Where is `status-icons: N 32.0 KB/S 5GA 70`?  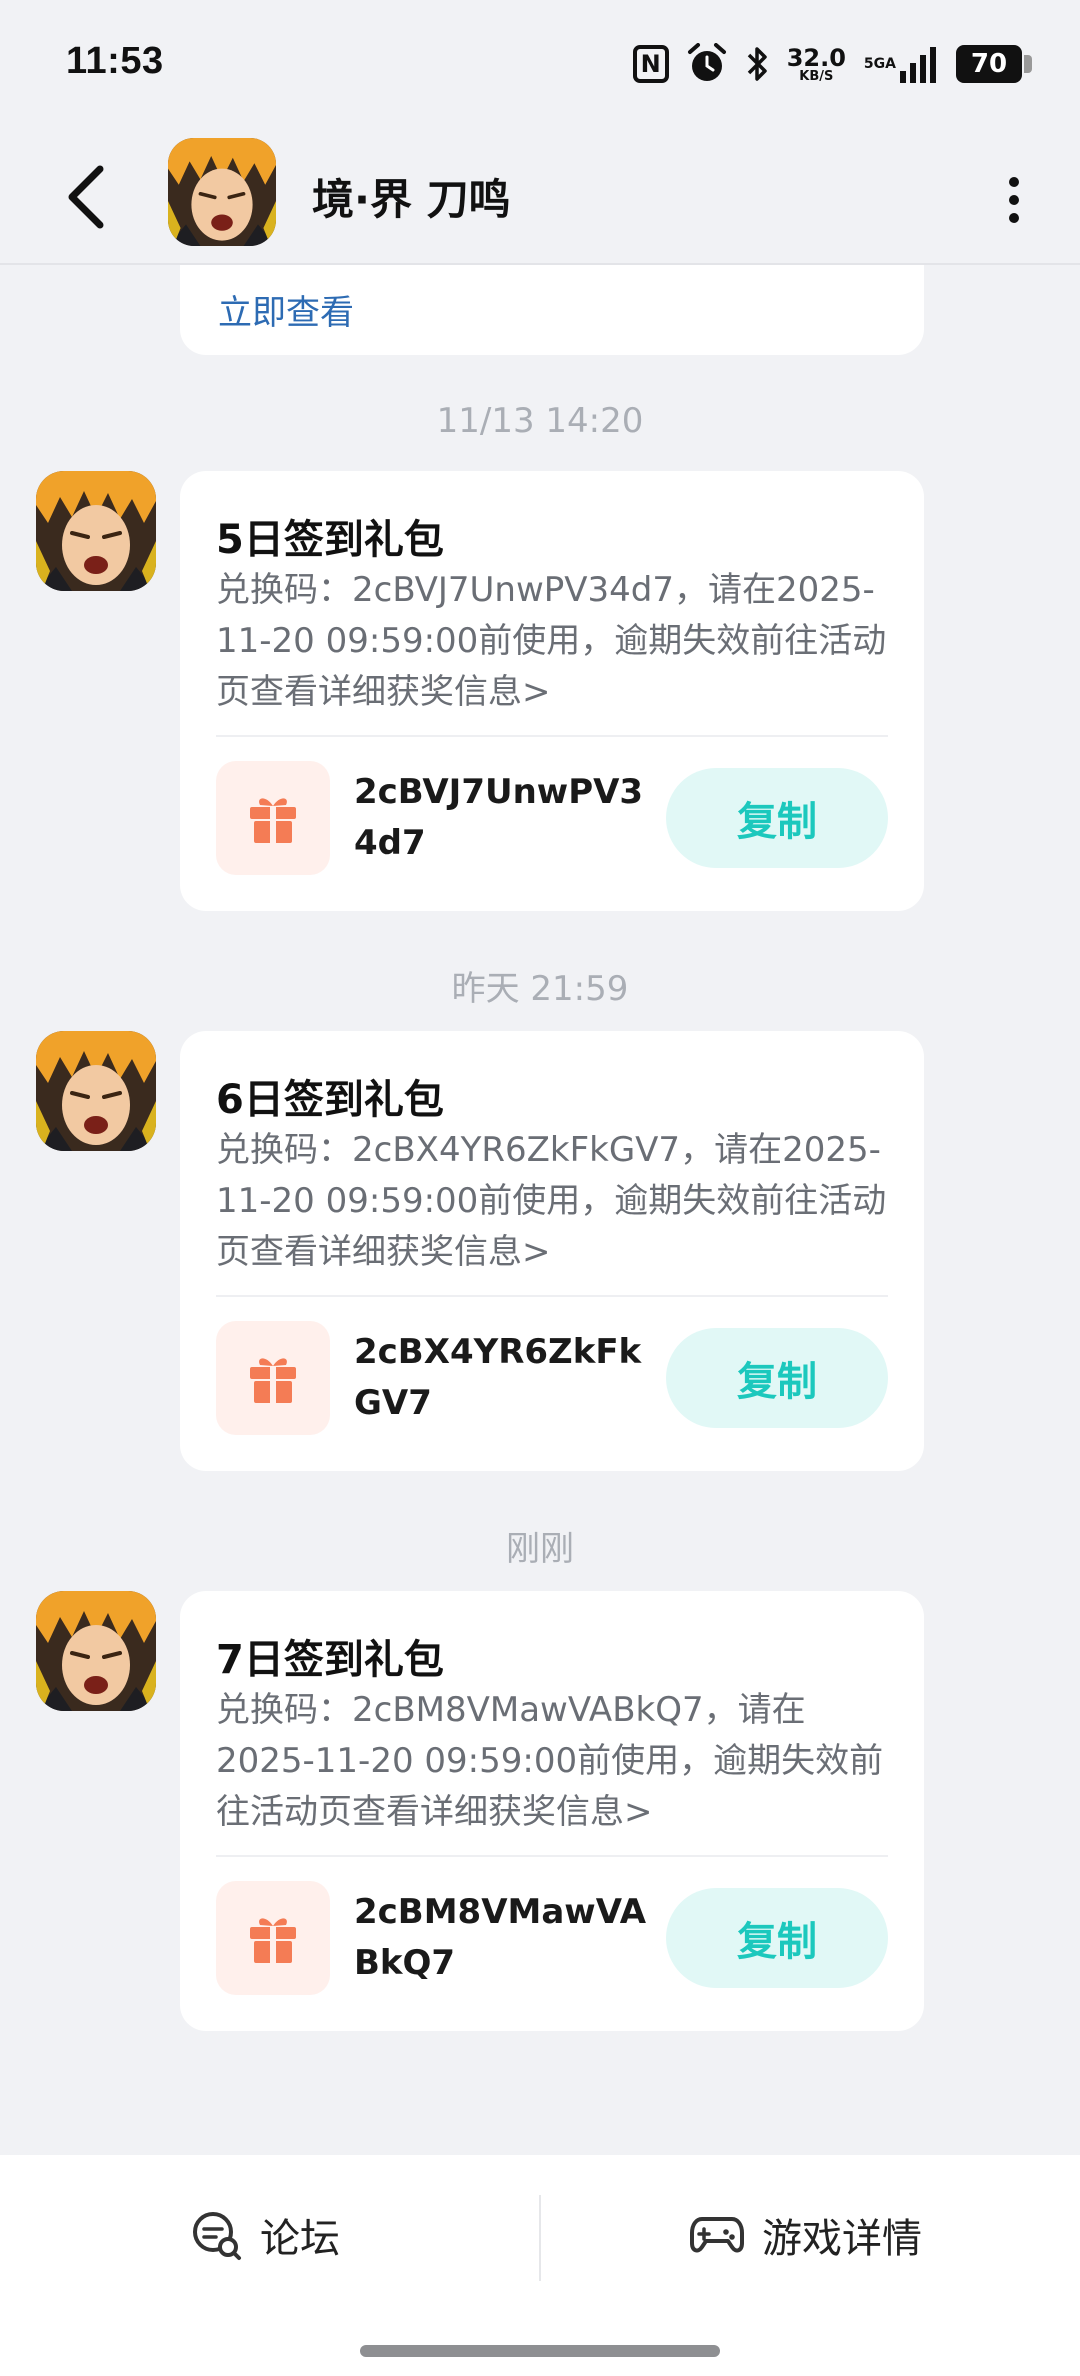
status-icons: N 32.0 KB/S 5GA 70 is located at coordinates (823, 64).